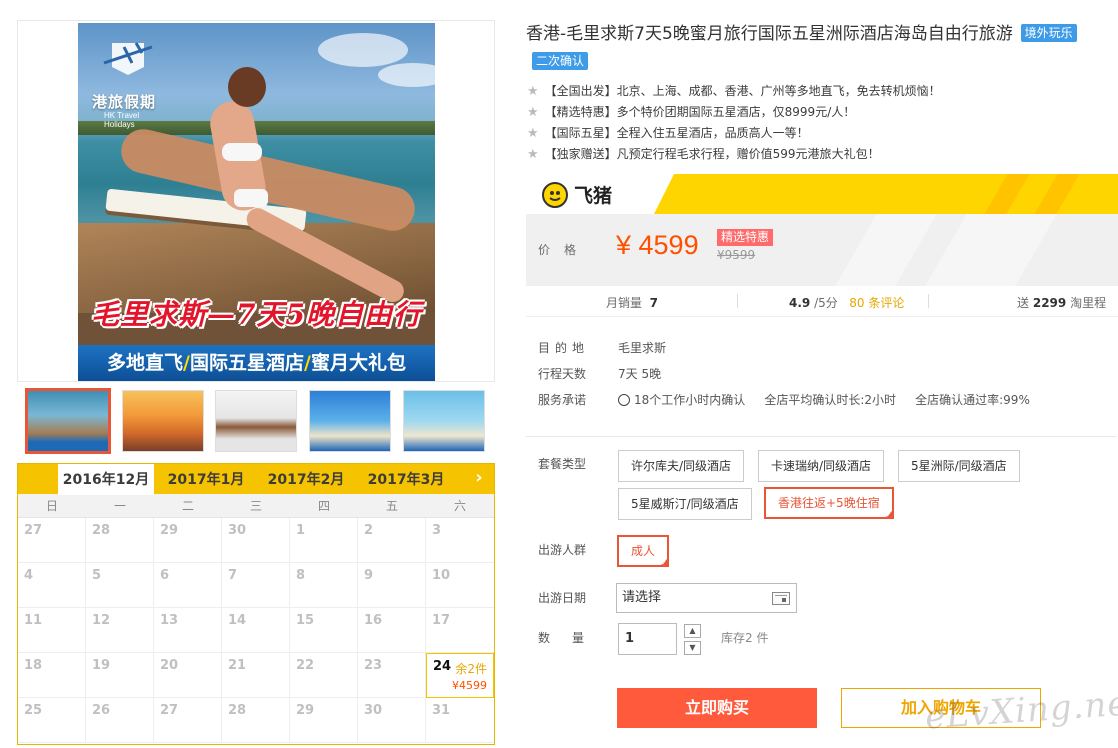 Image resolution: width=1118 pixels, height=748 pixels. I want to click on calendar-day-number: 16, so click(373, 620).